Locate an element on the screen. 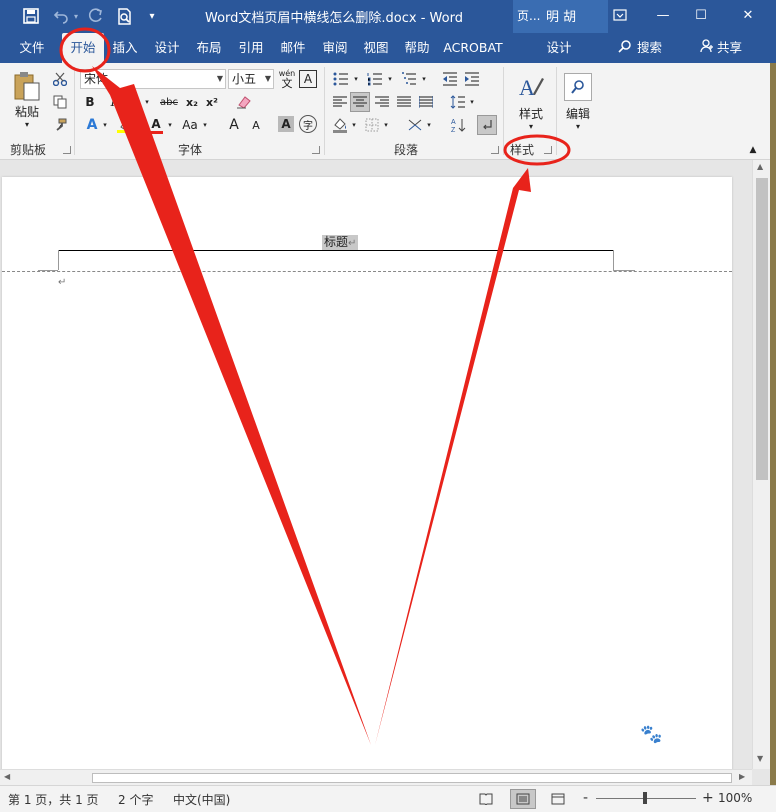 The height and width of the screenshot is (812, 776). zoom-out-button: - is located at coordinates (585, 798).